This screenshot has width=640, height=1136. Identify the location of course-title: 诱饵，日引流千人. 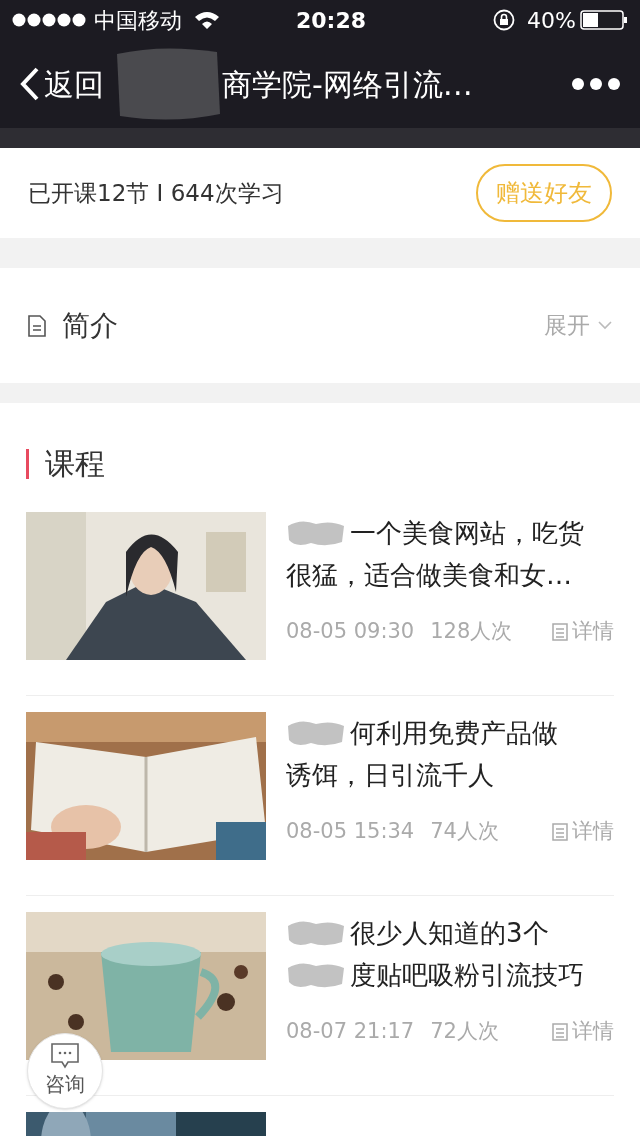
(390, 775).